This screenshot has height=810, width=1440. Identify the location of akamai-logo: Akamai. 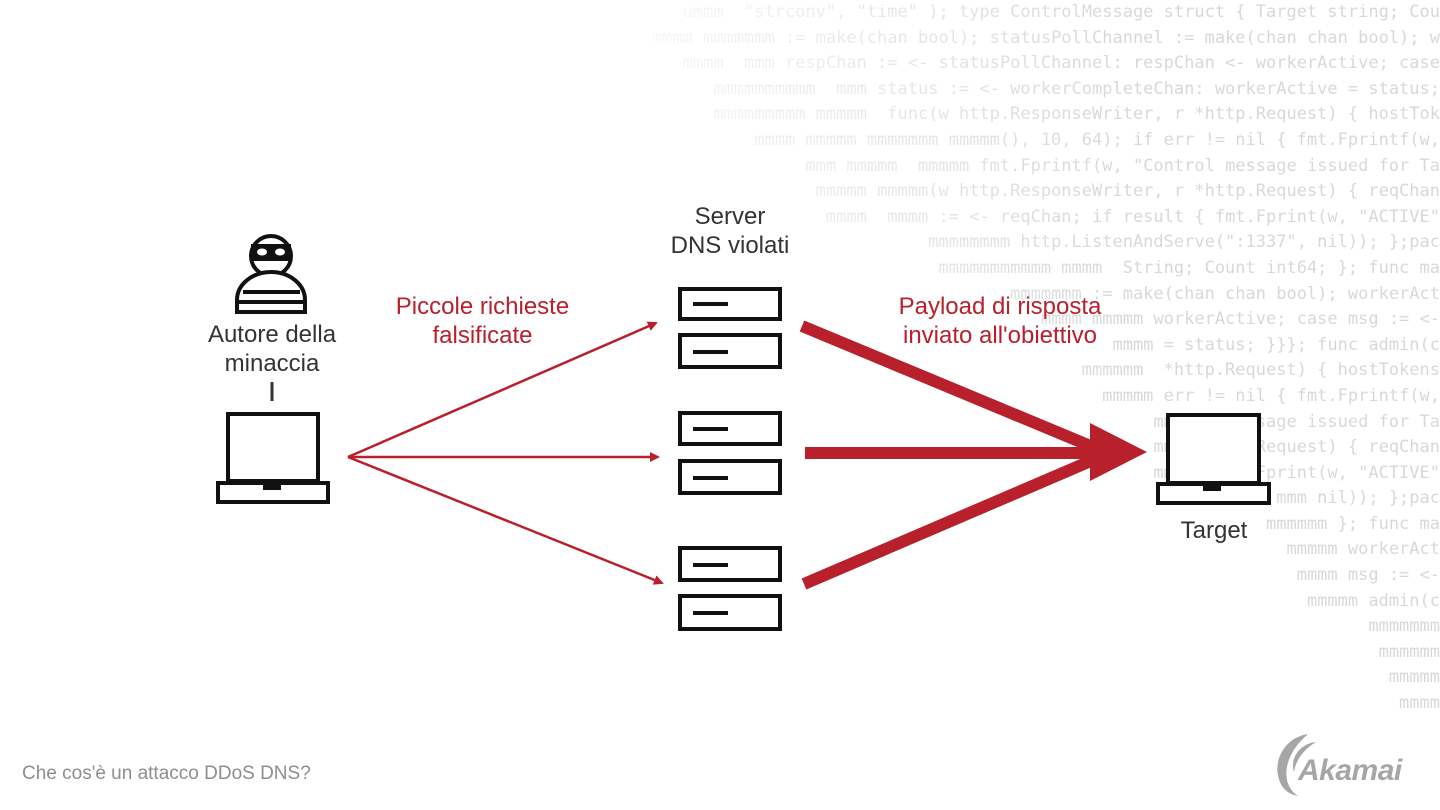
(1343, 763).